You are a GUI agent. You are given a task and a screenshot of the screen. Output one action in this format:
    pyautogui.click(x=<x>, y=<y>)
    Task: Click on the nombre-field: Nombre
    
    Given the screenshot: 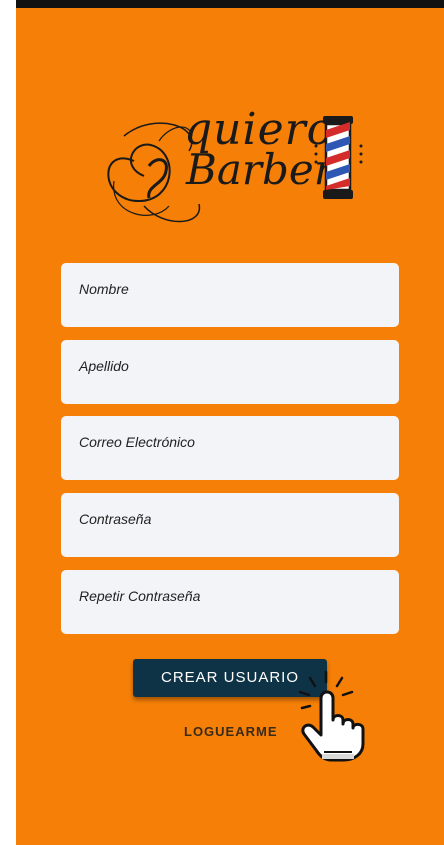 What is the action you would take?
    pyautogui.click(x=230, y=295)
    